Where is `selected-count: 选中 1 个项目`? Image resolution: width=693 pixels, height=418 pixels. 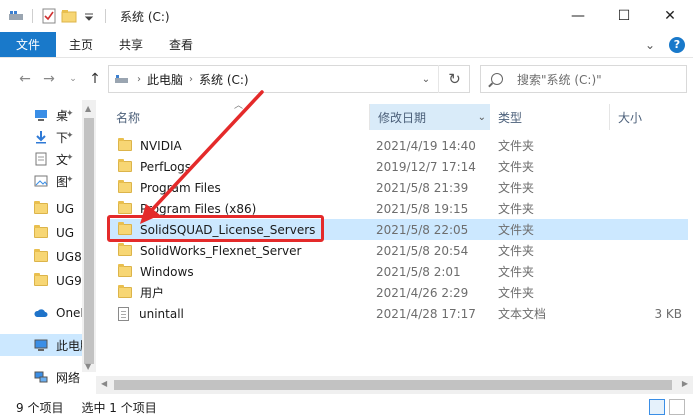
selected-count: 选中 1 个项目 is located at coordinates (119, 407).